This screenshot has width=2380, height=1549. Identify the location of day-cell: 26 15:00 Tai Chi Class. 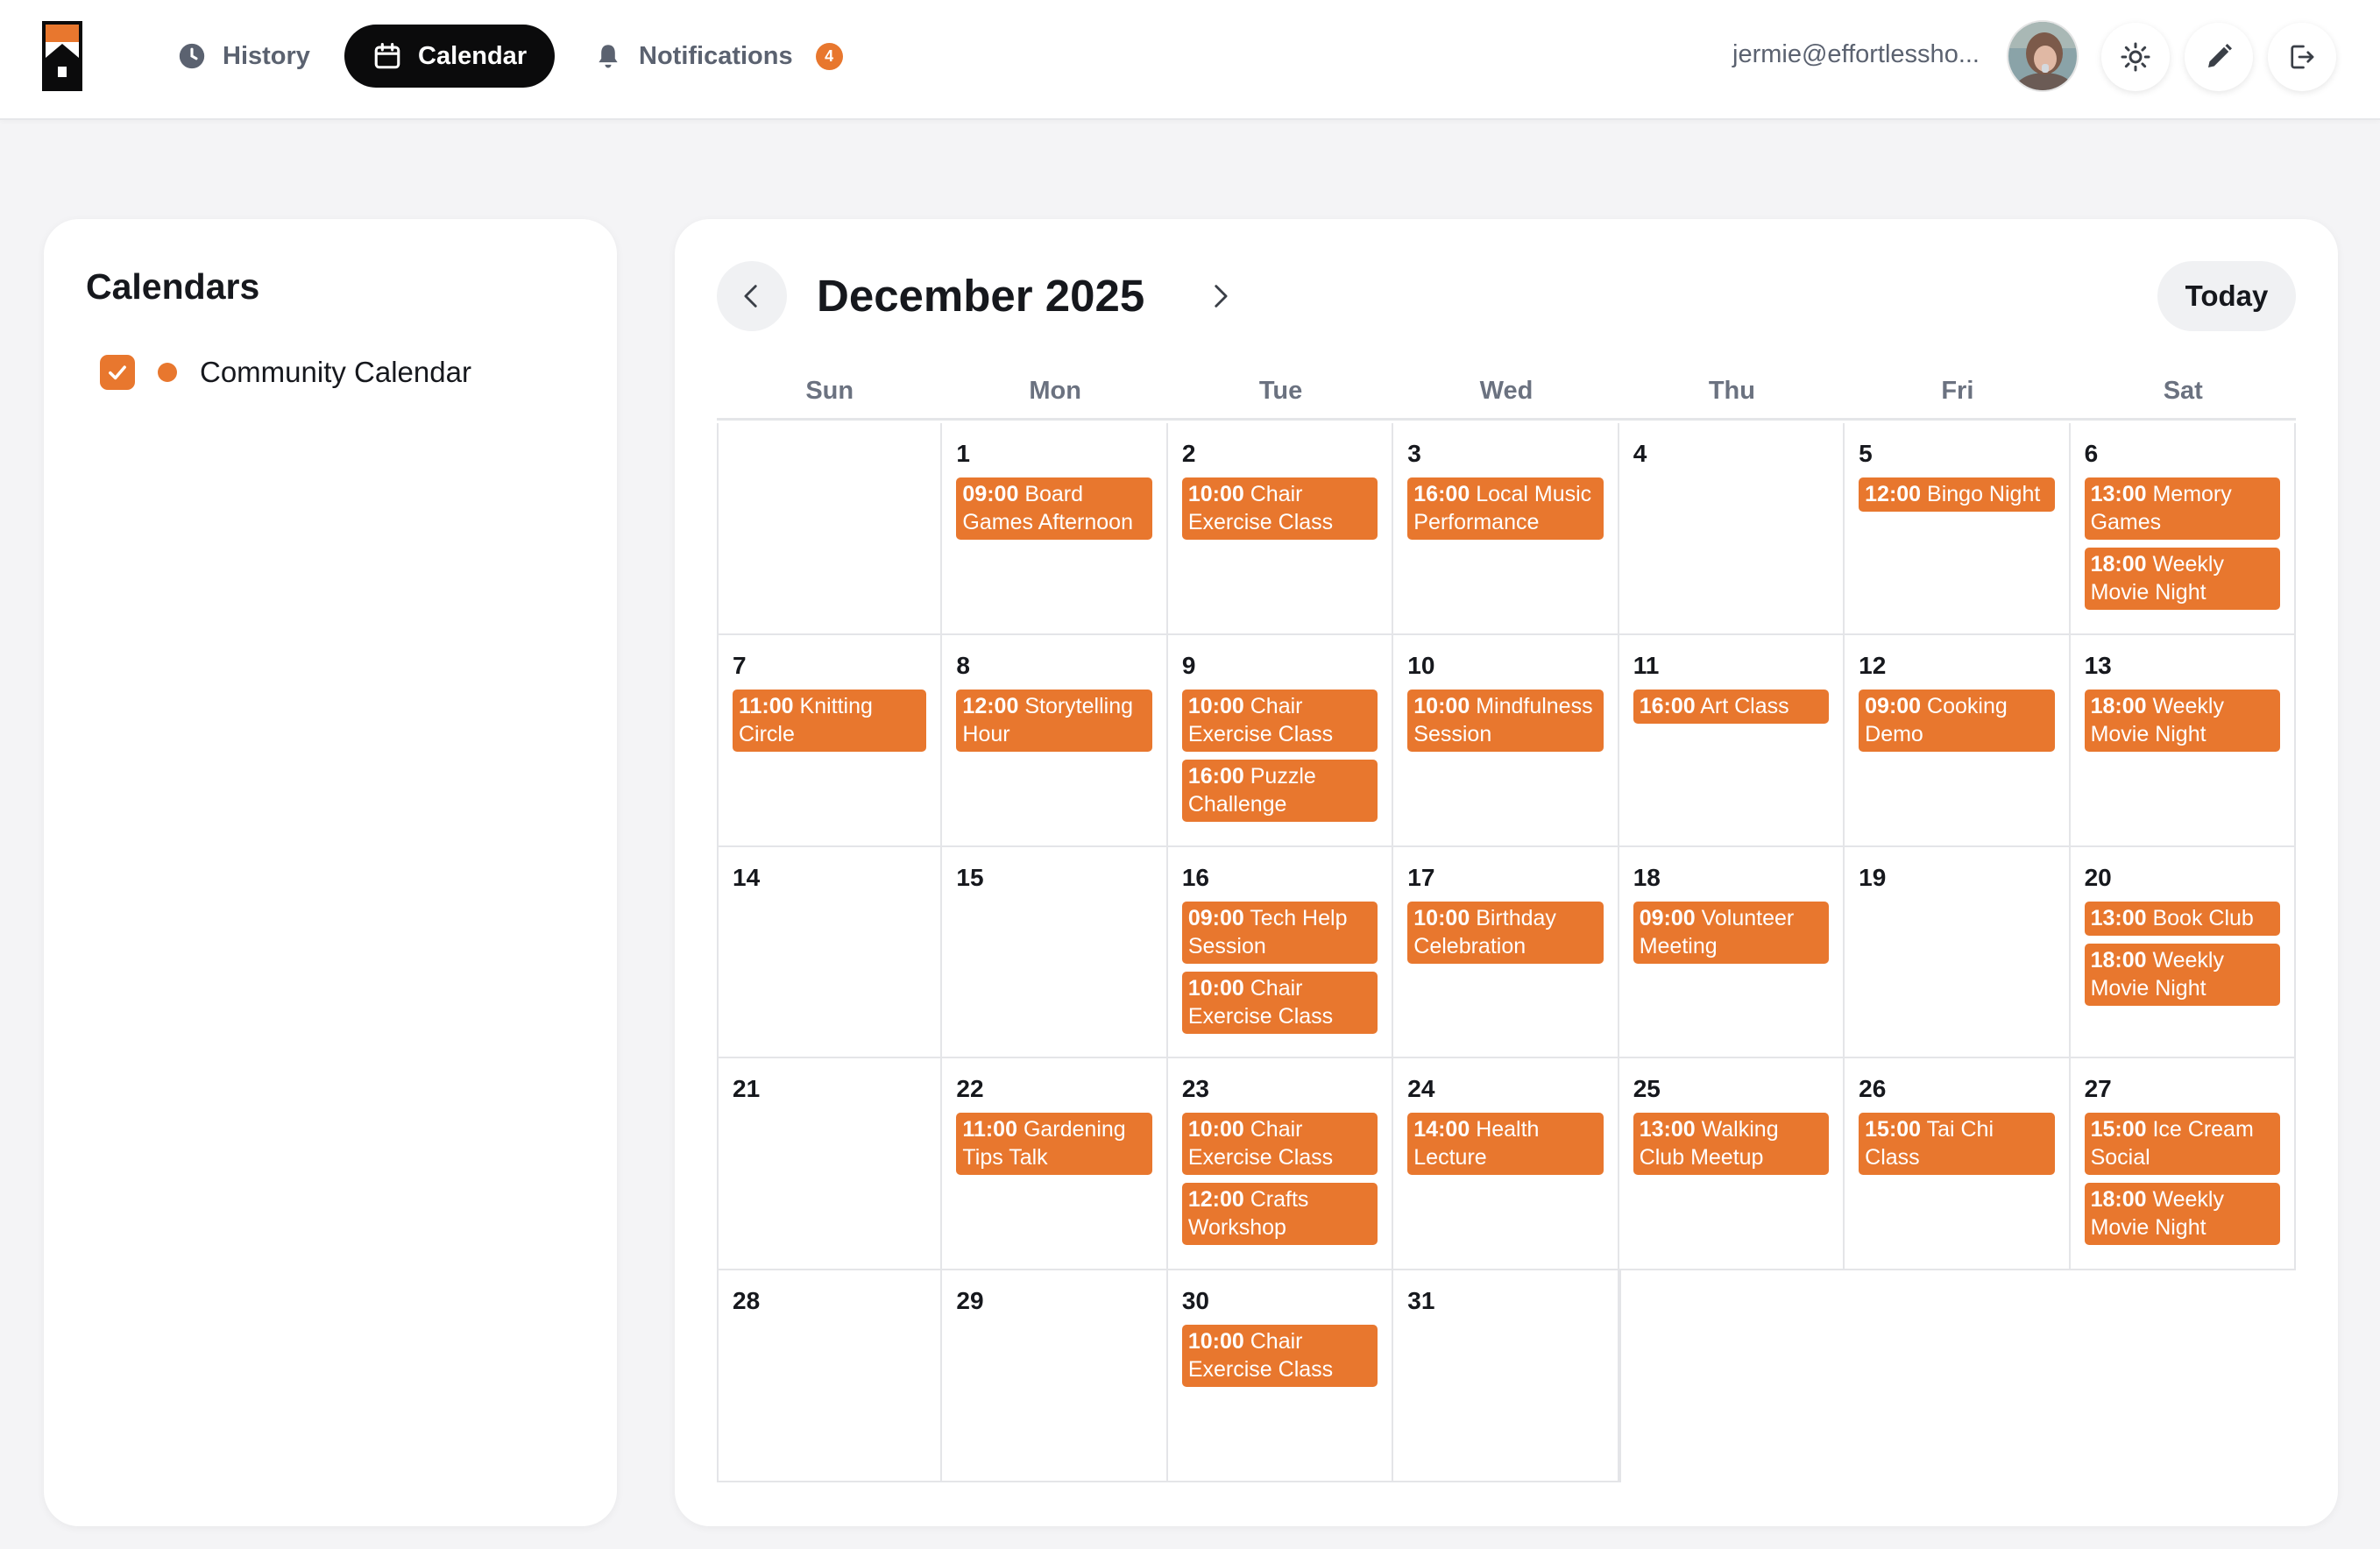
(1958, 1164).